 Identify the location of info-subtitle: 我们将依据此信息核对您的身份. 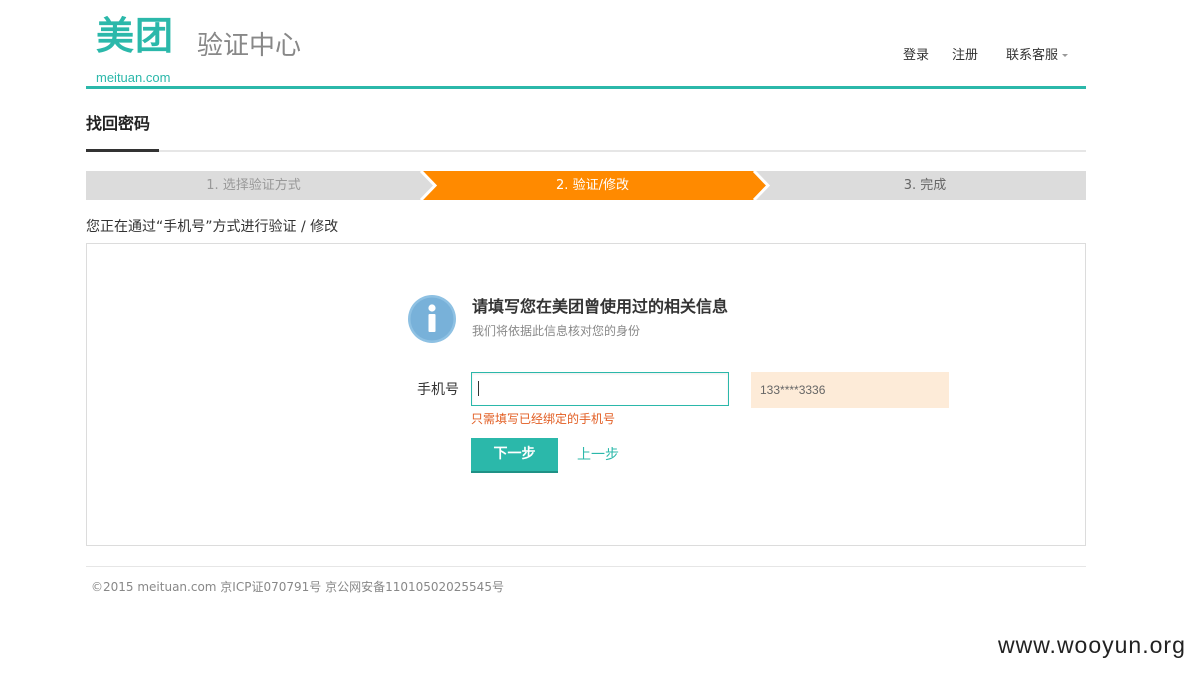
(556, 331).